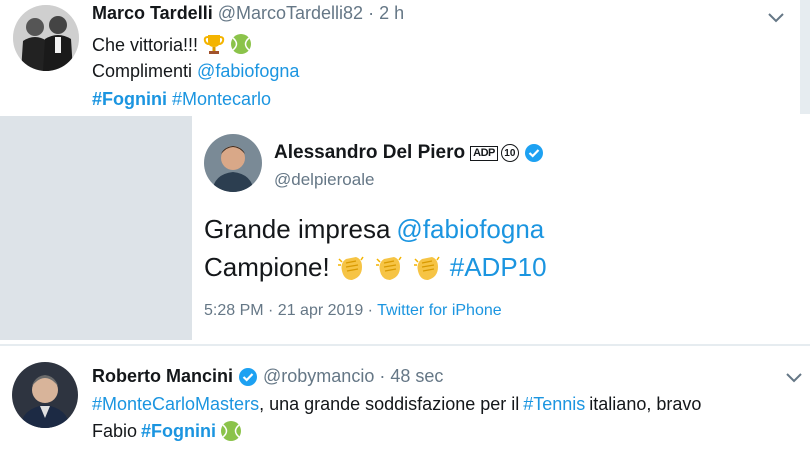  I want to click on tweet-text: , una grande soddisfazione per il, so click(389, 404).